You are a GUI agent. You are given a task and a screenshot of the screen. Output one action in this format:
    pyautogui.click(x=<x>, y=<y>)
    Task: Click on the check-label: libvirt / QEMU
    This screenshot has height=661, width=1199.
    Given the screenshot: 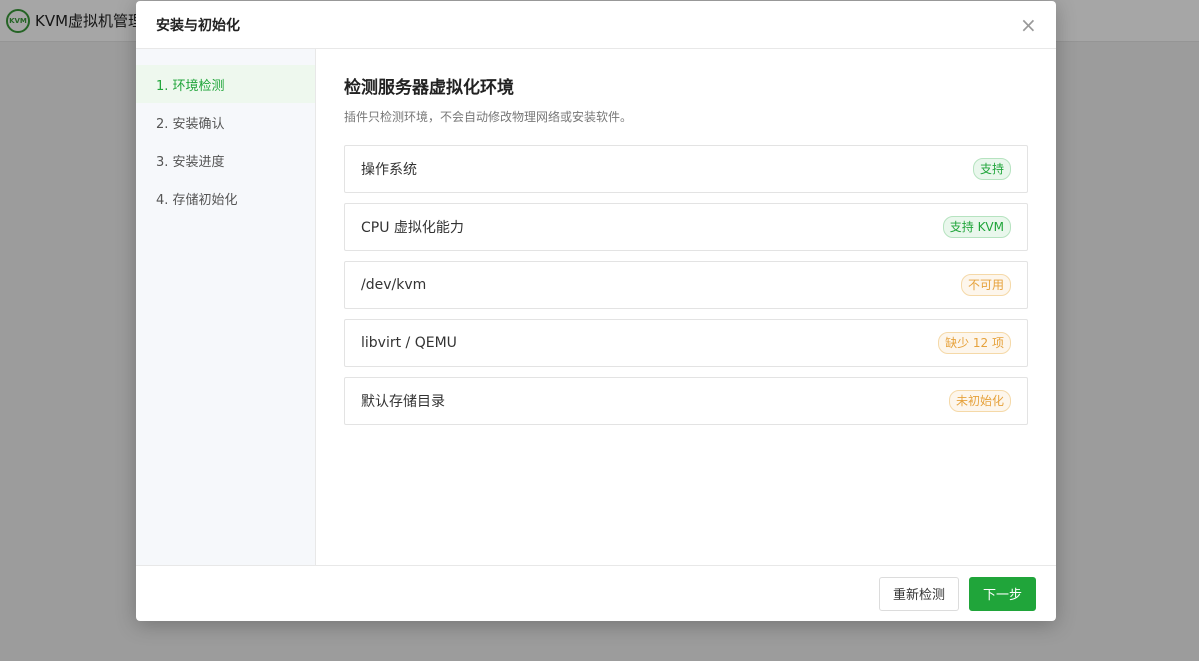 What is the action you would take?
    pyautogui.click(x=409, y=343)
    